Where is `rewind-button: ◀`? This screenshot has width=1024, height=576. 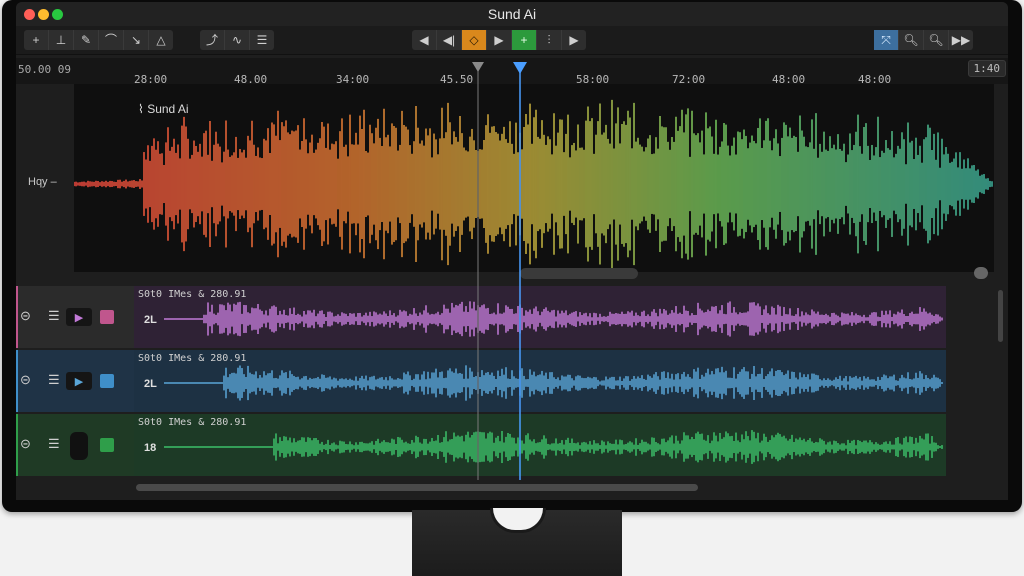
rewind-button: ◀ is located at coordinates (424, 40).